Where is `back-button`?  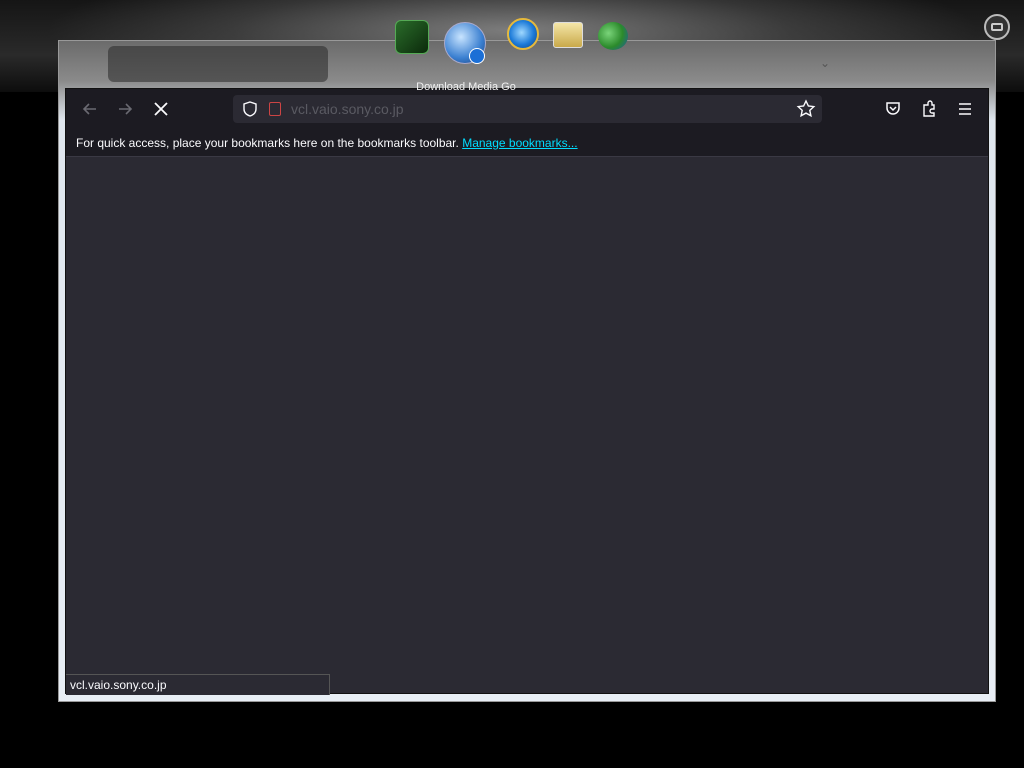 back-button is located at coordinates (90, 109).